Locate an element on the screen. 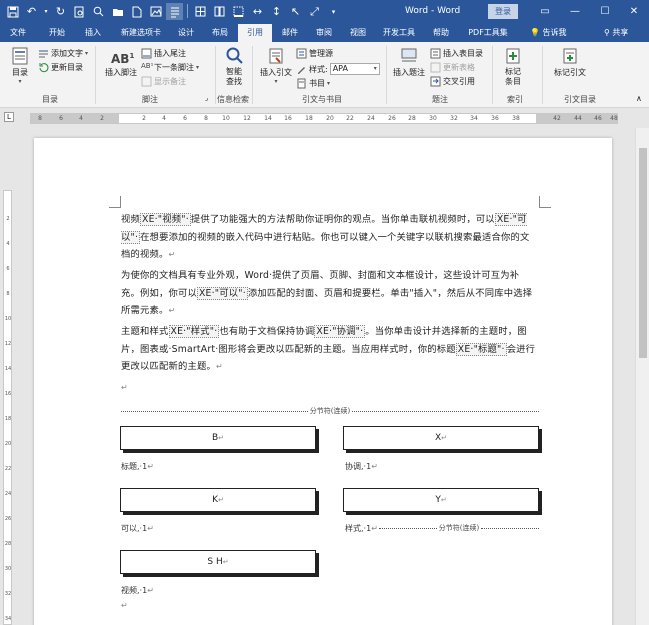 The width and height of the screenshot is (649, 625). tell-me-search: 💡 告诉我 is located at coordinates (548, 33).